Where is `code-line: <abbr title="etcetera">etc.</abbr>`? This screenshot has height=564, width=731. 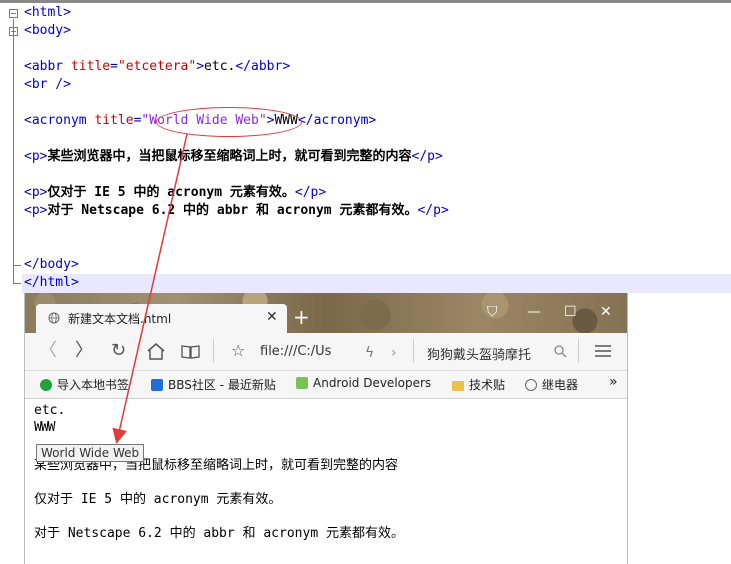
code-line: <abbr title="etcetera">etc.</abbr> is located at coordinates (157, 67).